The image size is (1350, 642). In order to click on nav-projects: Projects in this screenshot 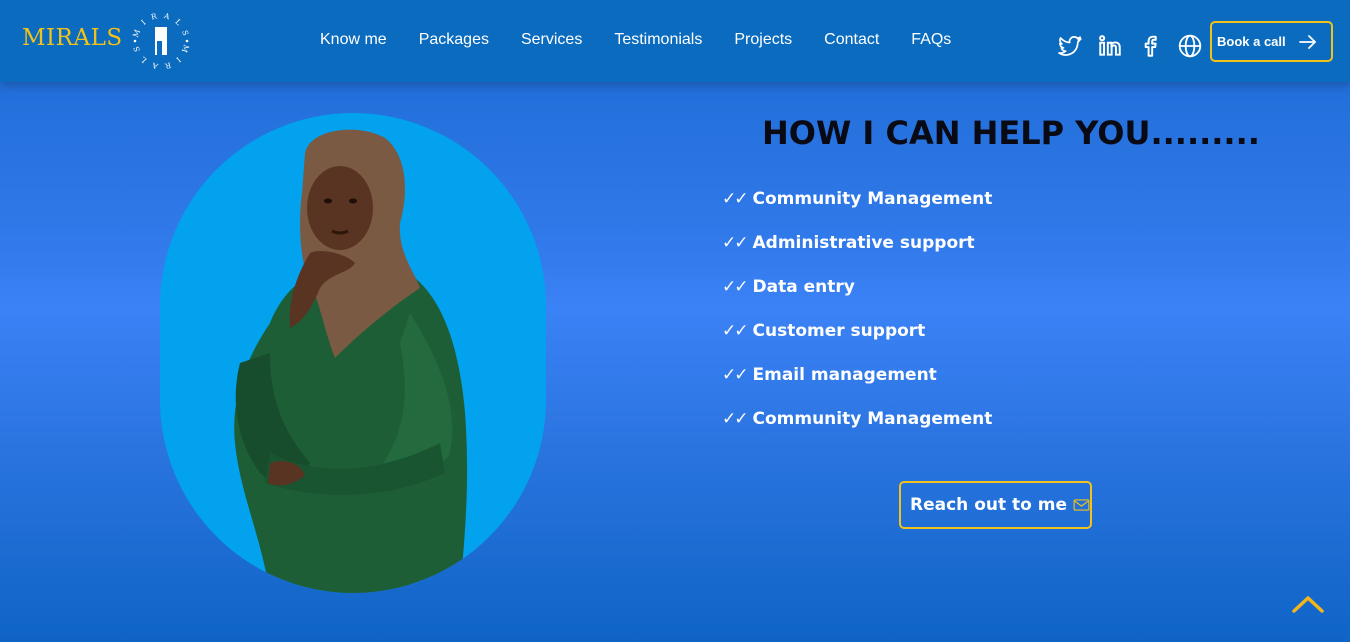, I will do `click(763, 40)`.